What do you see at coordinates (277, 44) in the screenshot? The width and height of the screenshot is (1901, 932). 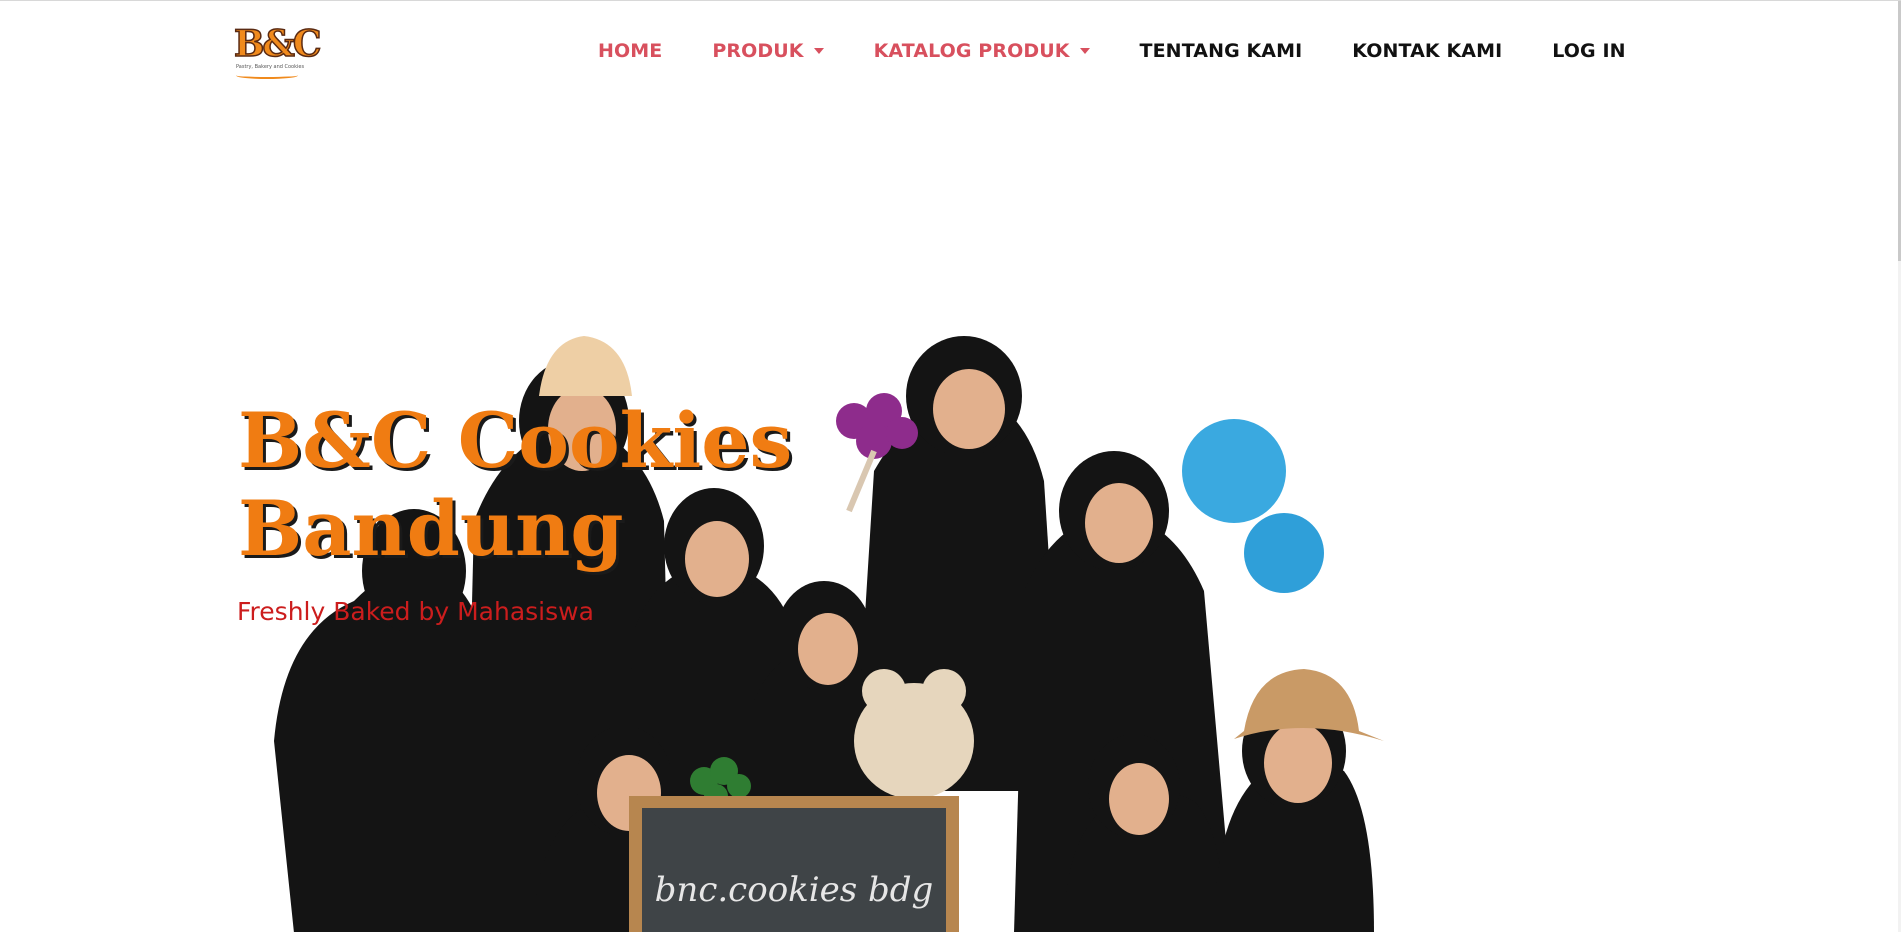 I see `logo-text: B&C` at bounding box center [277, 44].